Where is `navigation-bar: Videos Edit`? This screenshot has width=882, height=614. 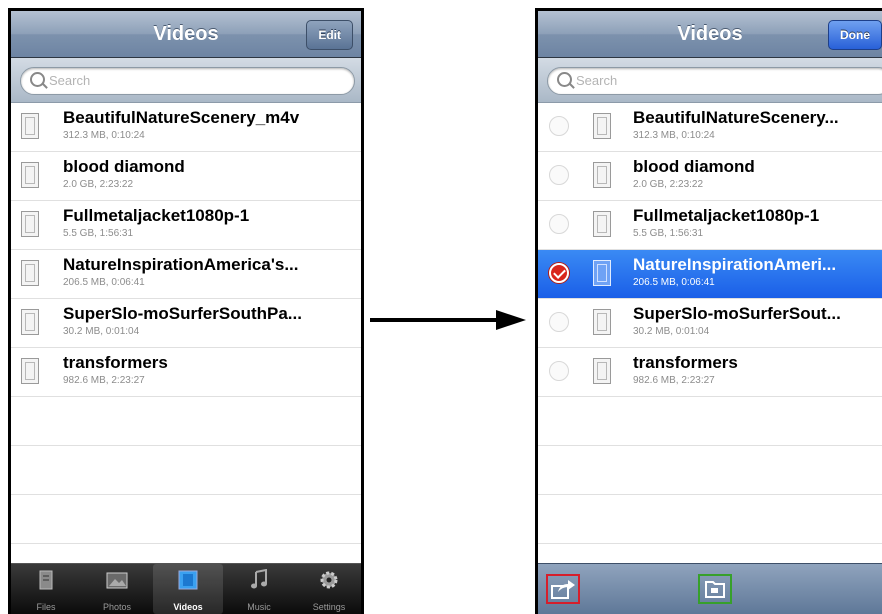
navigation-bar: Videos Edit is located at coordinates (186, 34).